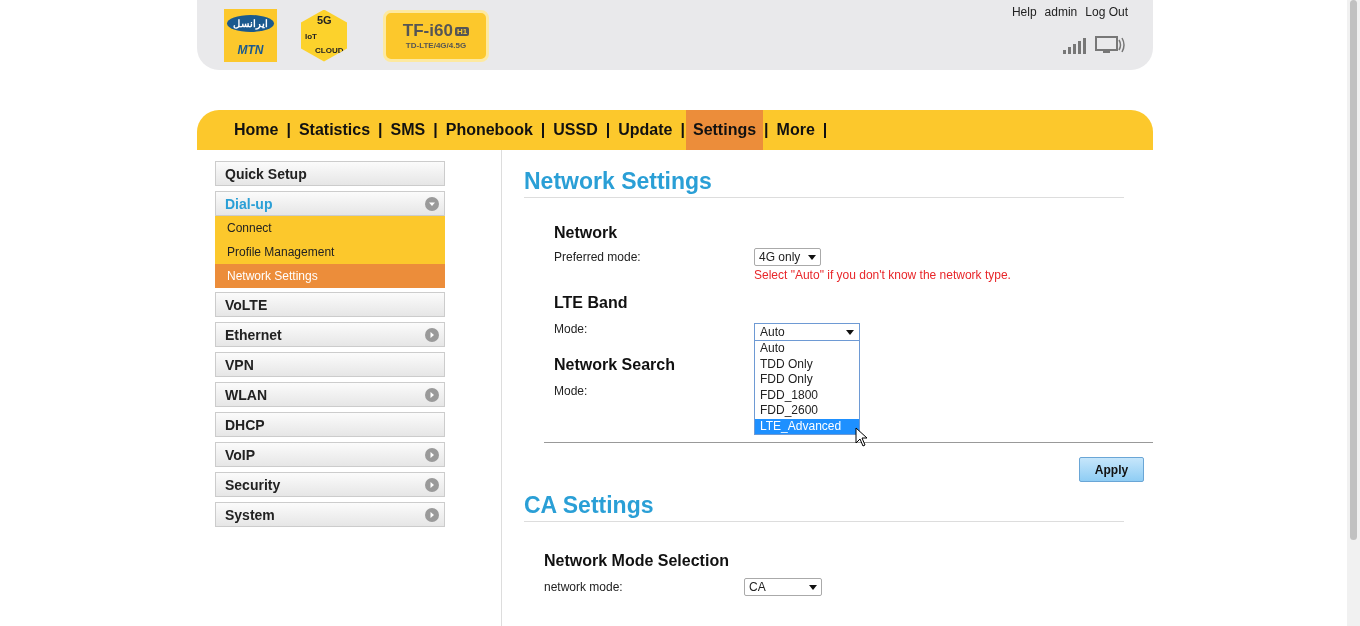 Image resolution: width=1360 pixels, height=626 pixels. Describe the element at coordinates (250, 49) in the screenshot. I see `logo-text: MTN` at that location.